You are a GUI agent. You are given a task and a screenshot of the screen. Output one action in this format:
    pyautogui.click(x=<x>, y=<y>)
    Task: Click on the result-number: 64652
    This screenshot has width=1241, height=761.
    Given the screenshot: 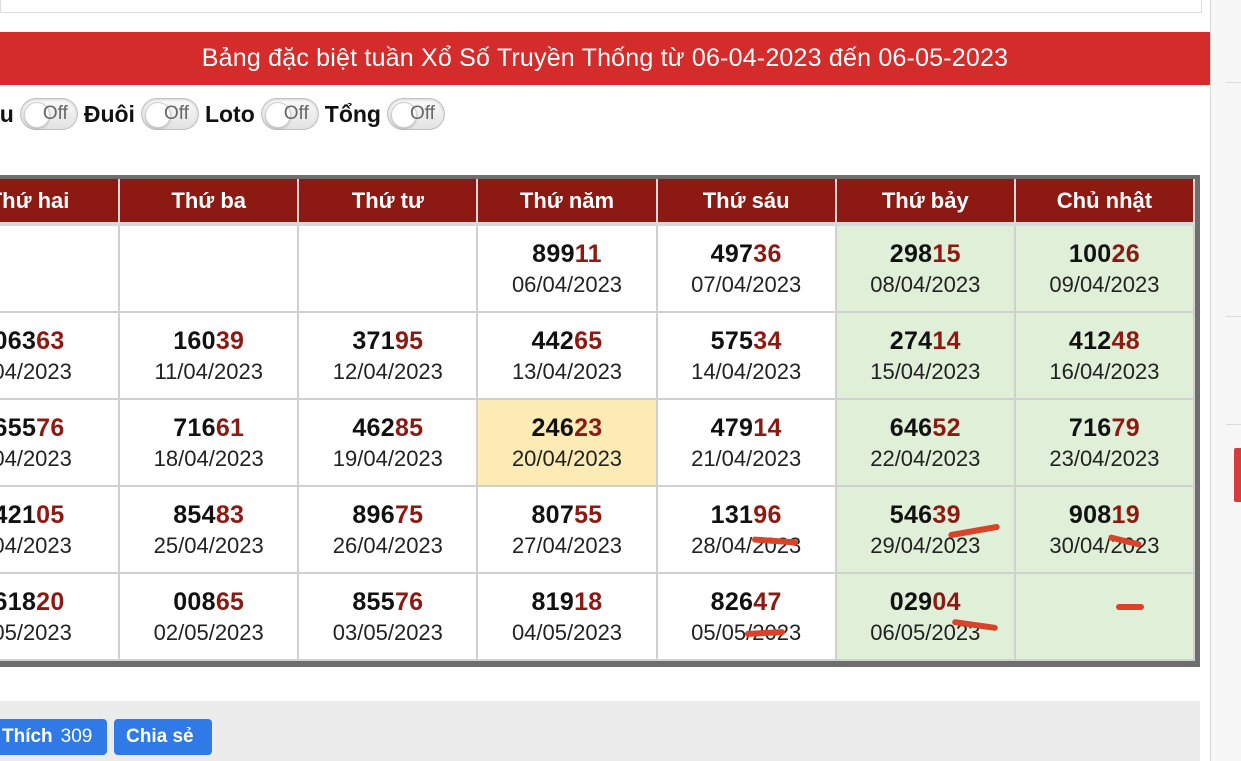 What is the action you would take?
    pyautogui.click(x=925, y=428)
    